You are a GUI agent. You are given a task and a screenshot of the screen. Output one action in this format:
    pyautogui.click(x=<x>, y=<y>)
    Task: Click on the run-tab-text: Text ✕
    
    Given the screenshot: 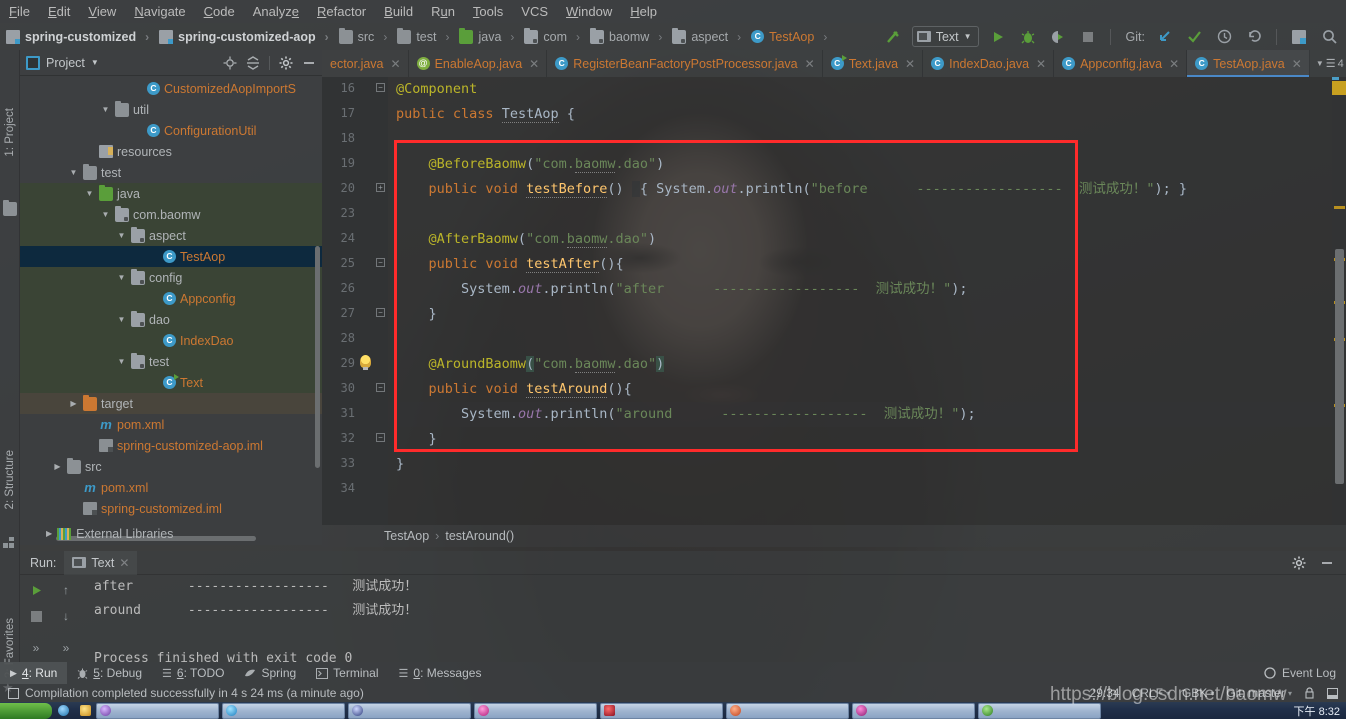 What is the action you would take?
    pyautogui.click(x=101, y=562)
    